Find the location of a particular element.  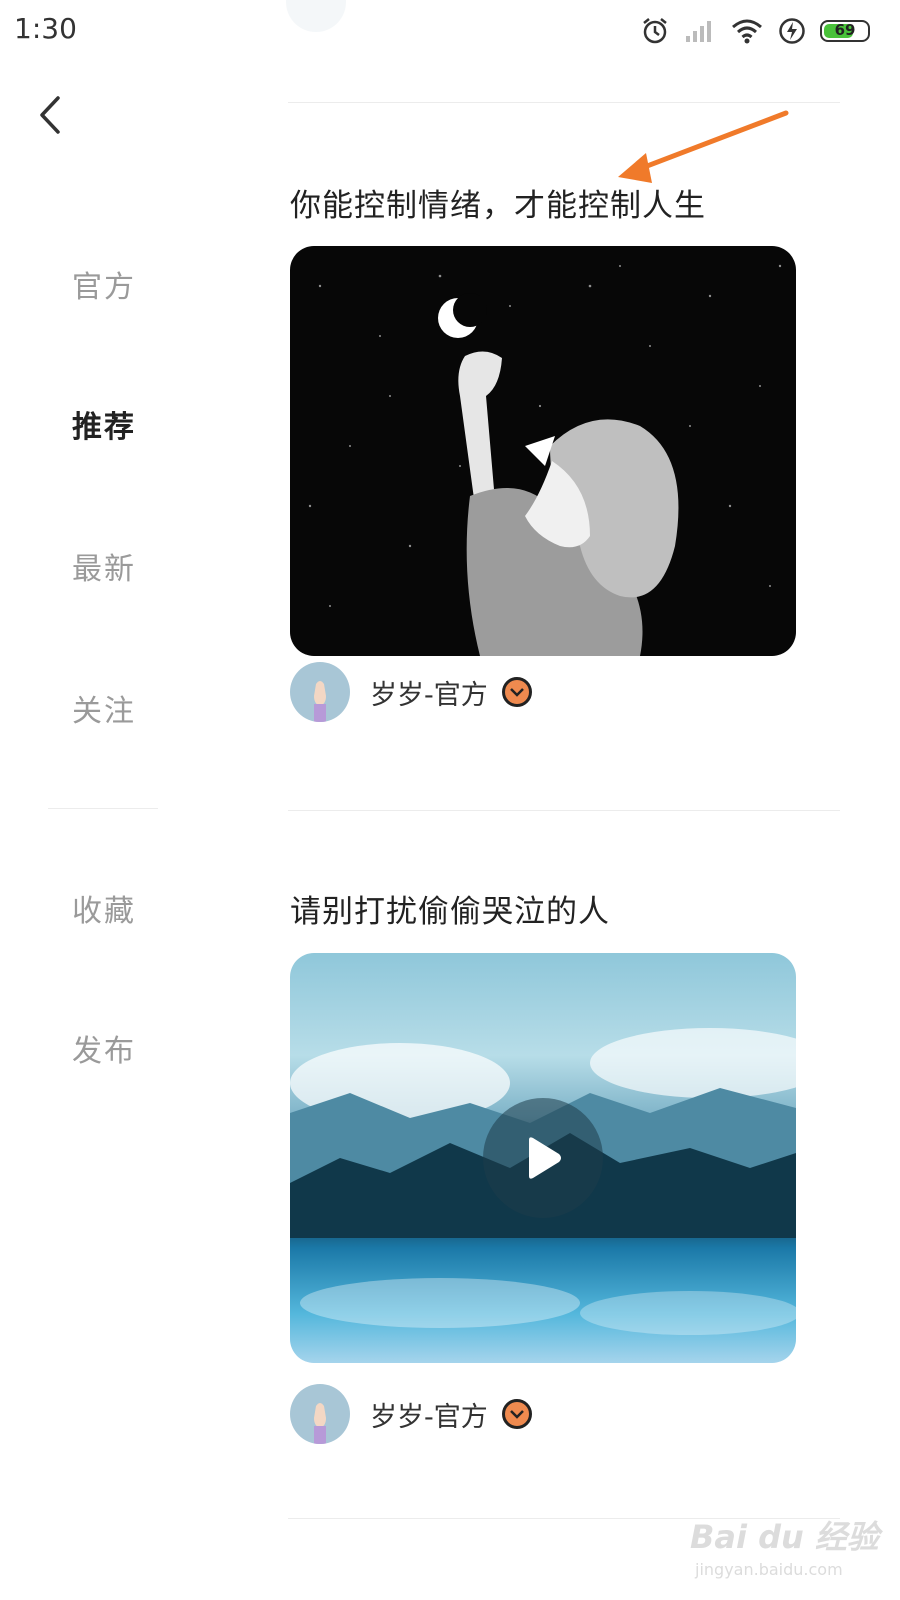

status-icons: 69 is located at coordinates (755, 31).